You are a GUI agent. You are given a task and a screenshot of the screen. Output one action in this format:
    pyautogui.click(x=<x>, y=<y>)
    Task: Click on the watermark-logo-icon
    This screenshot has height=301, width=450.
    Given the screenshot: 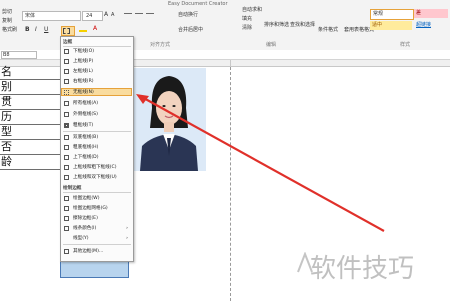 What is the action you would take?
    pyautogui.click(x=305, y=262)
    